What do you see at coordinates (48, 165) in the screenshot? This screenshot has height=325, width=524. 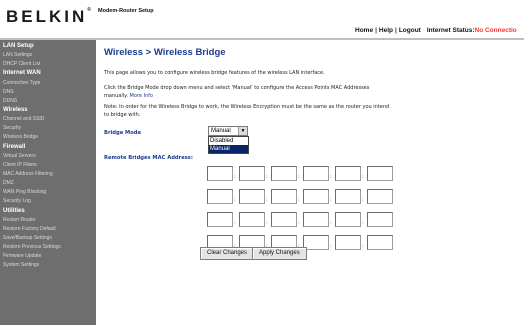 I see `sidebar-item-client-ip-filters: Client IP Filters` at bounding box center [48, 165].